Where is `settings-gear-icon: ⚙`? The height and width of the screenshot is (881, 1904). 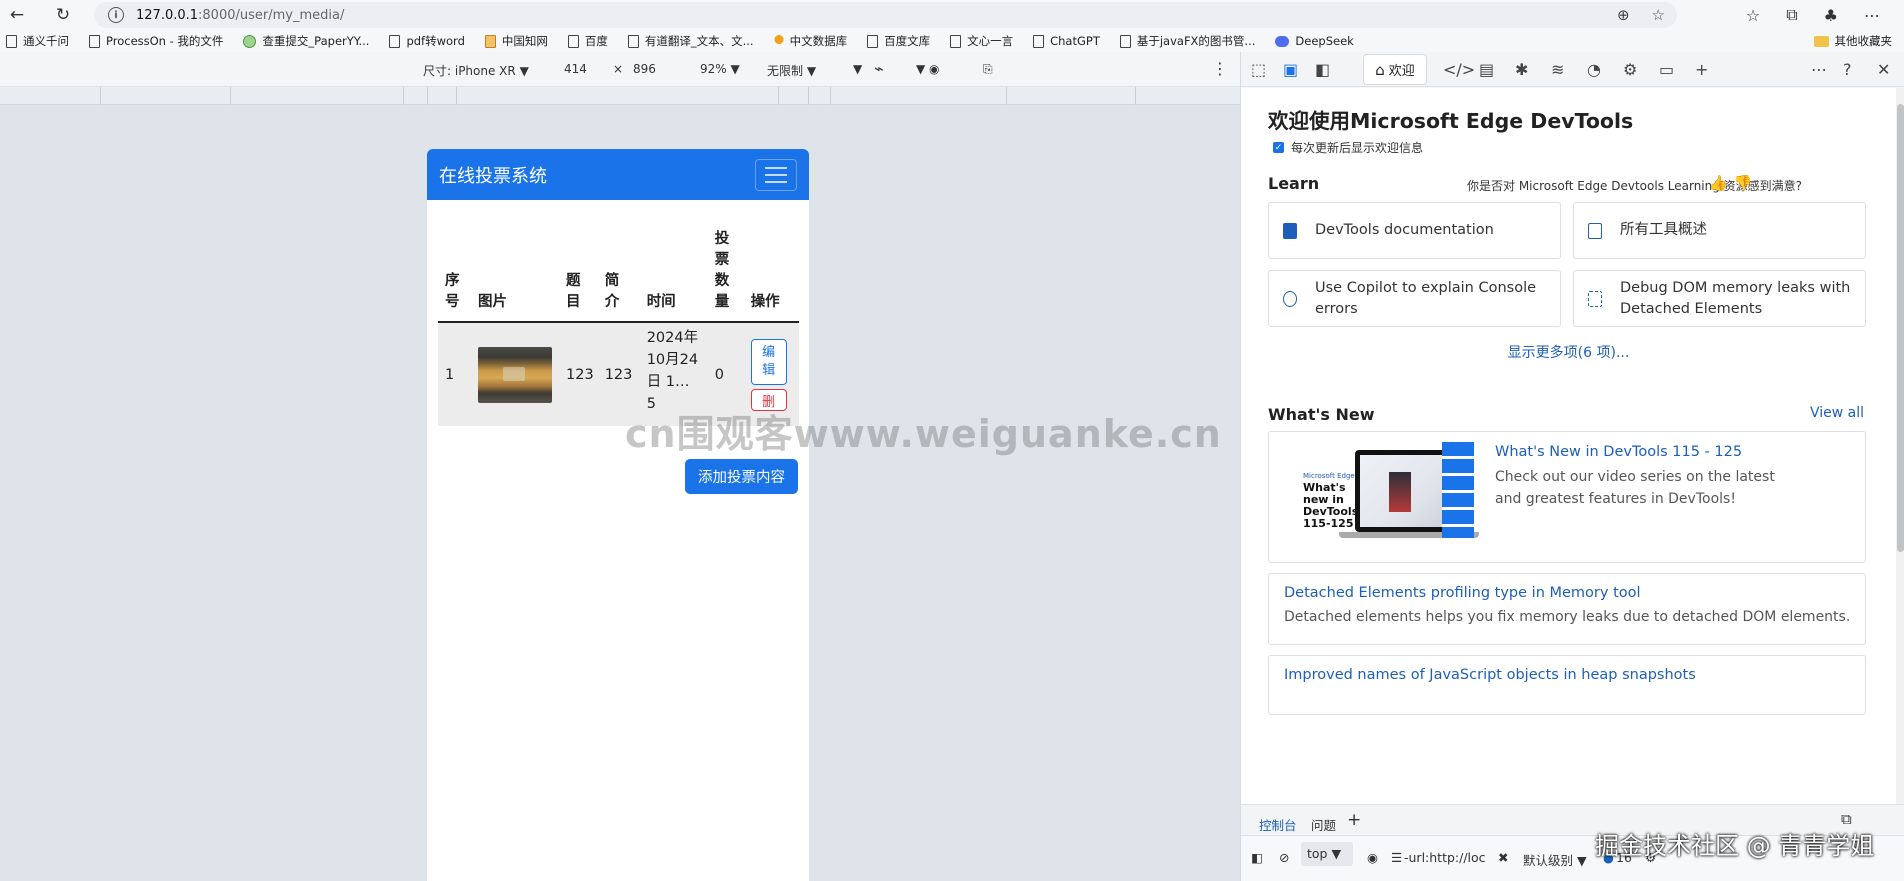
settings-gear-icon: ⚙ is located at coordinates (1630, 69).